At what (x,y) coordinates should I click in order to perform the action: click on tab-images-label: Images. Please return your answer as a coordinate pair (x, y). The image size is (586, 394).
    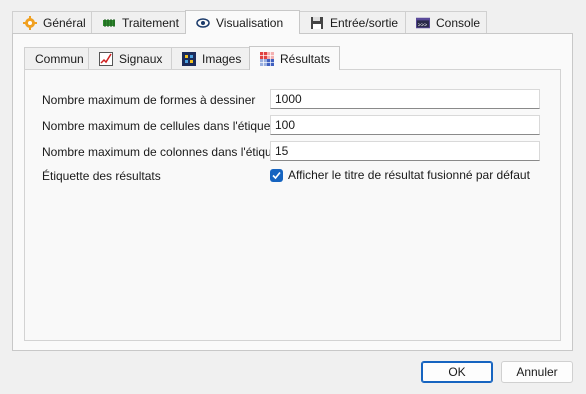
    Looking at the image, I should click on (222, 58).